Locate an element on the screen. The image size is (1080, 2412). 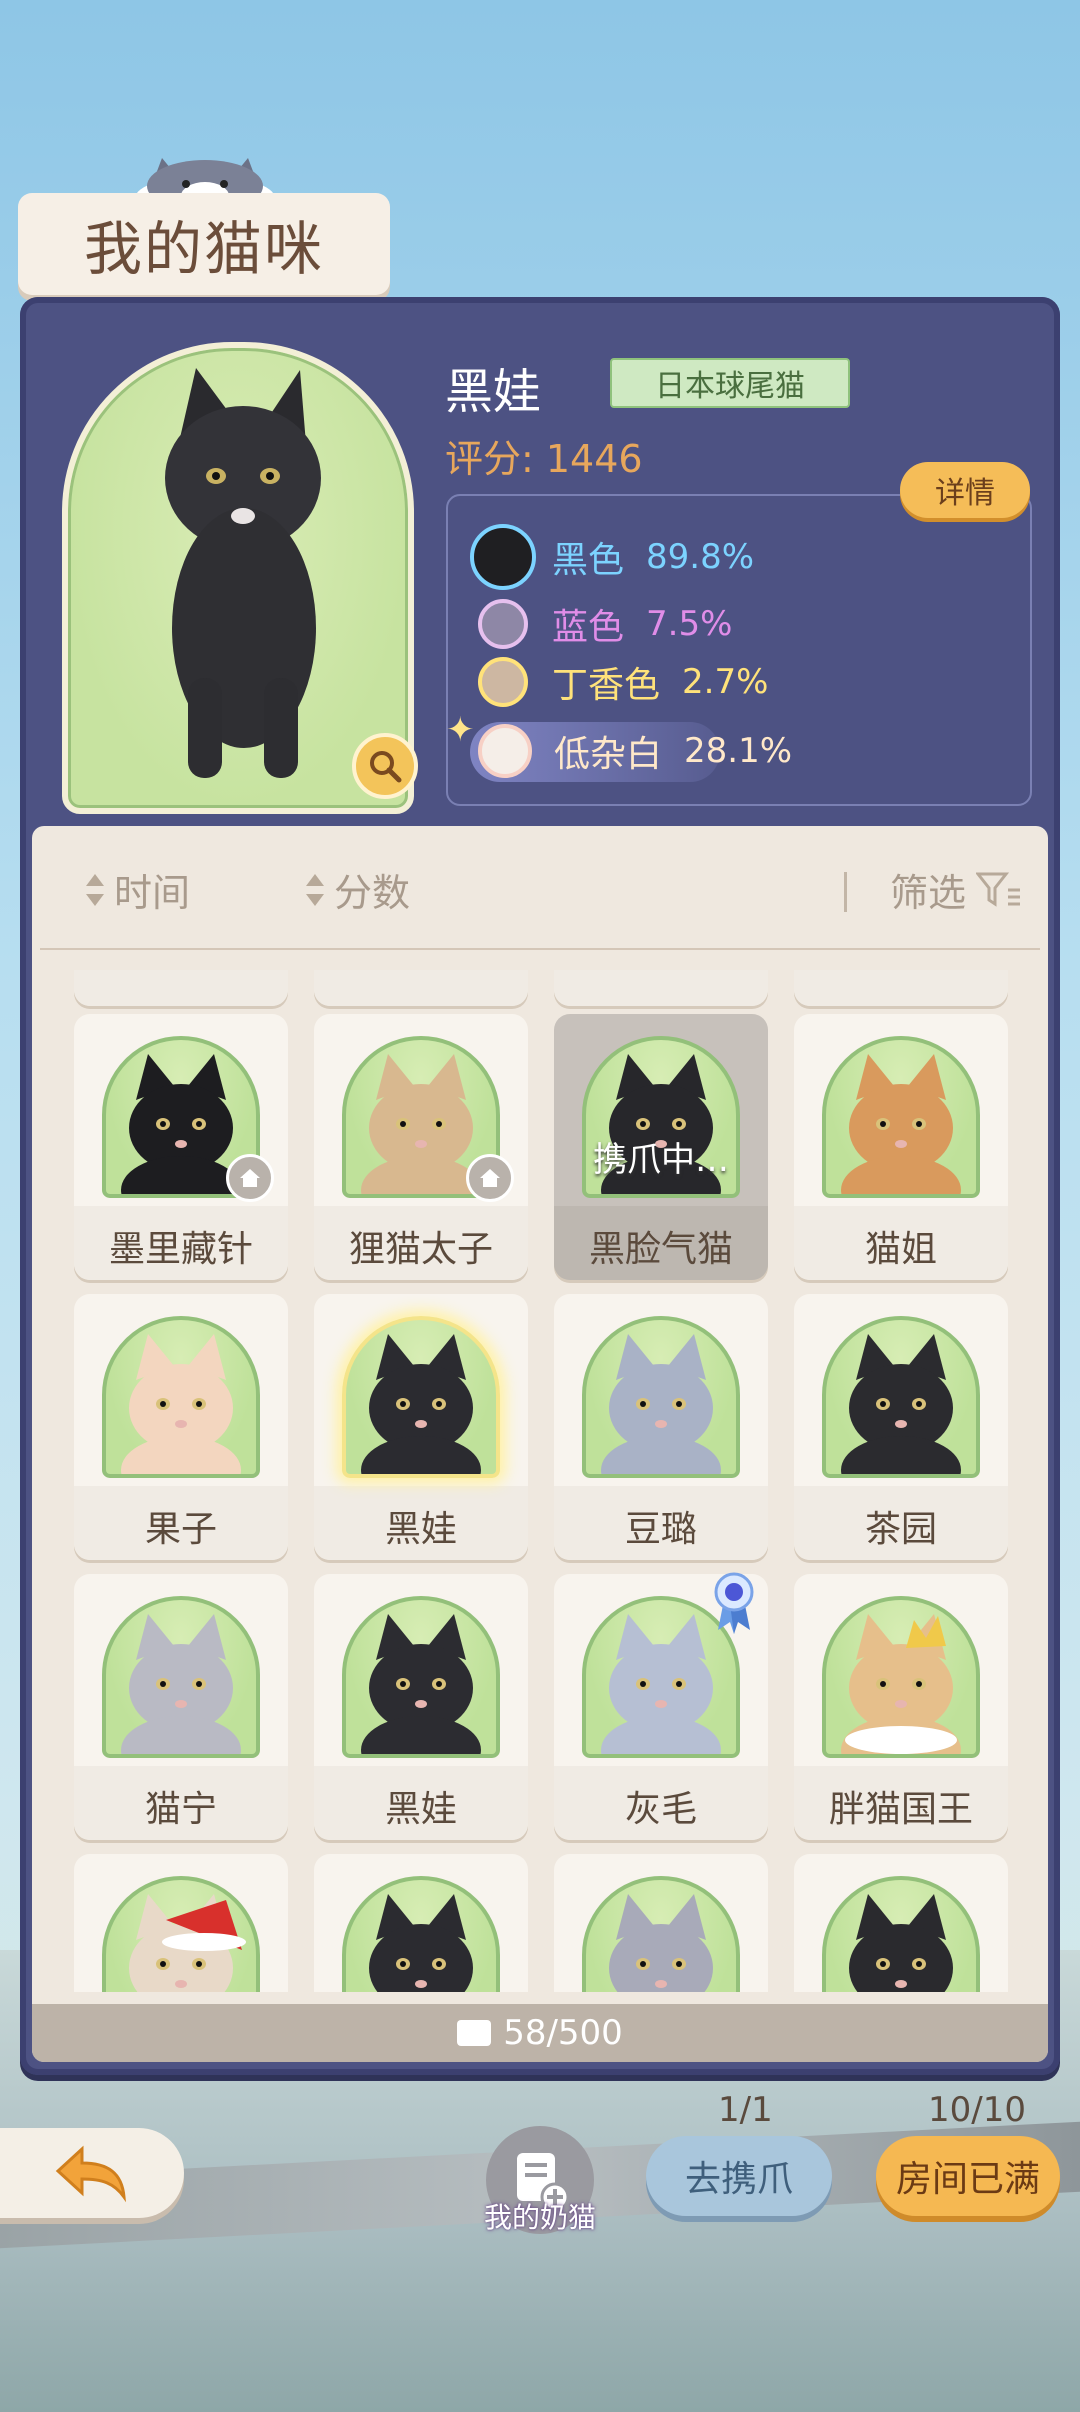
gene-row-lilac: 丁香色 2.7% is located at coordinates (623, 682).